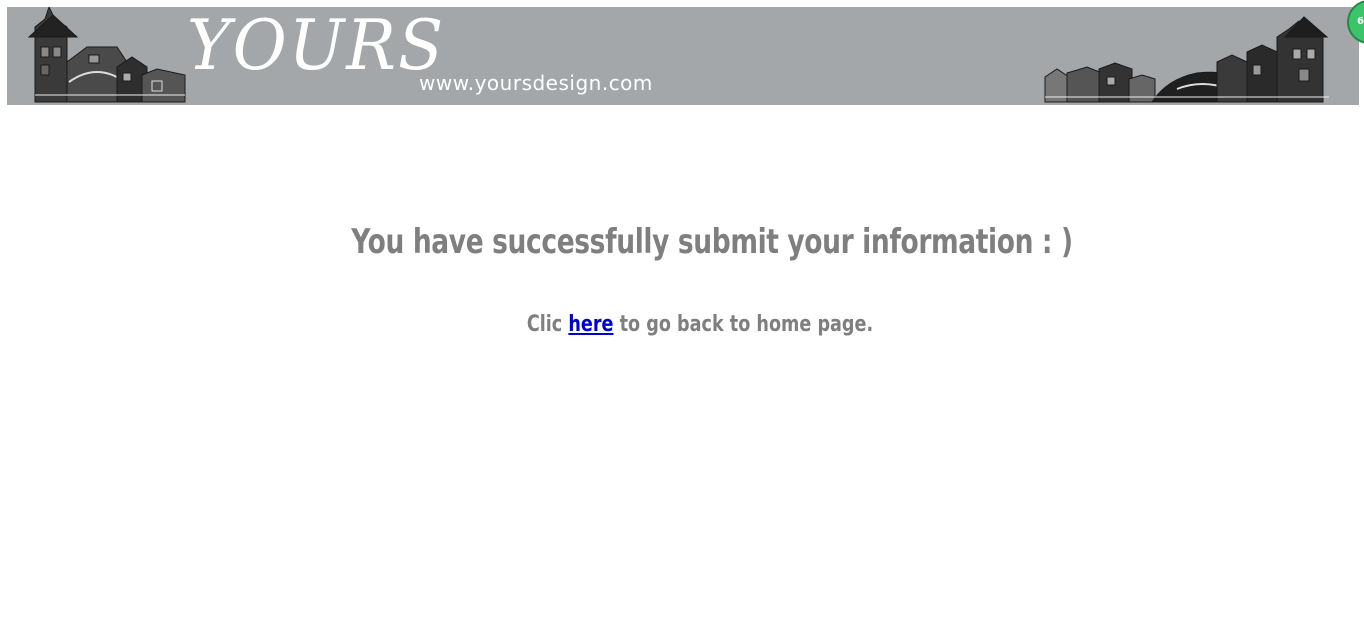 This screenshot has height=631, width=1364. What do you see at coordinates (316, 46) in the screenshot?
I see `brand-logo-text: YOURS` at bounding box center [316, 46].